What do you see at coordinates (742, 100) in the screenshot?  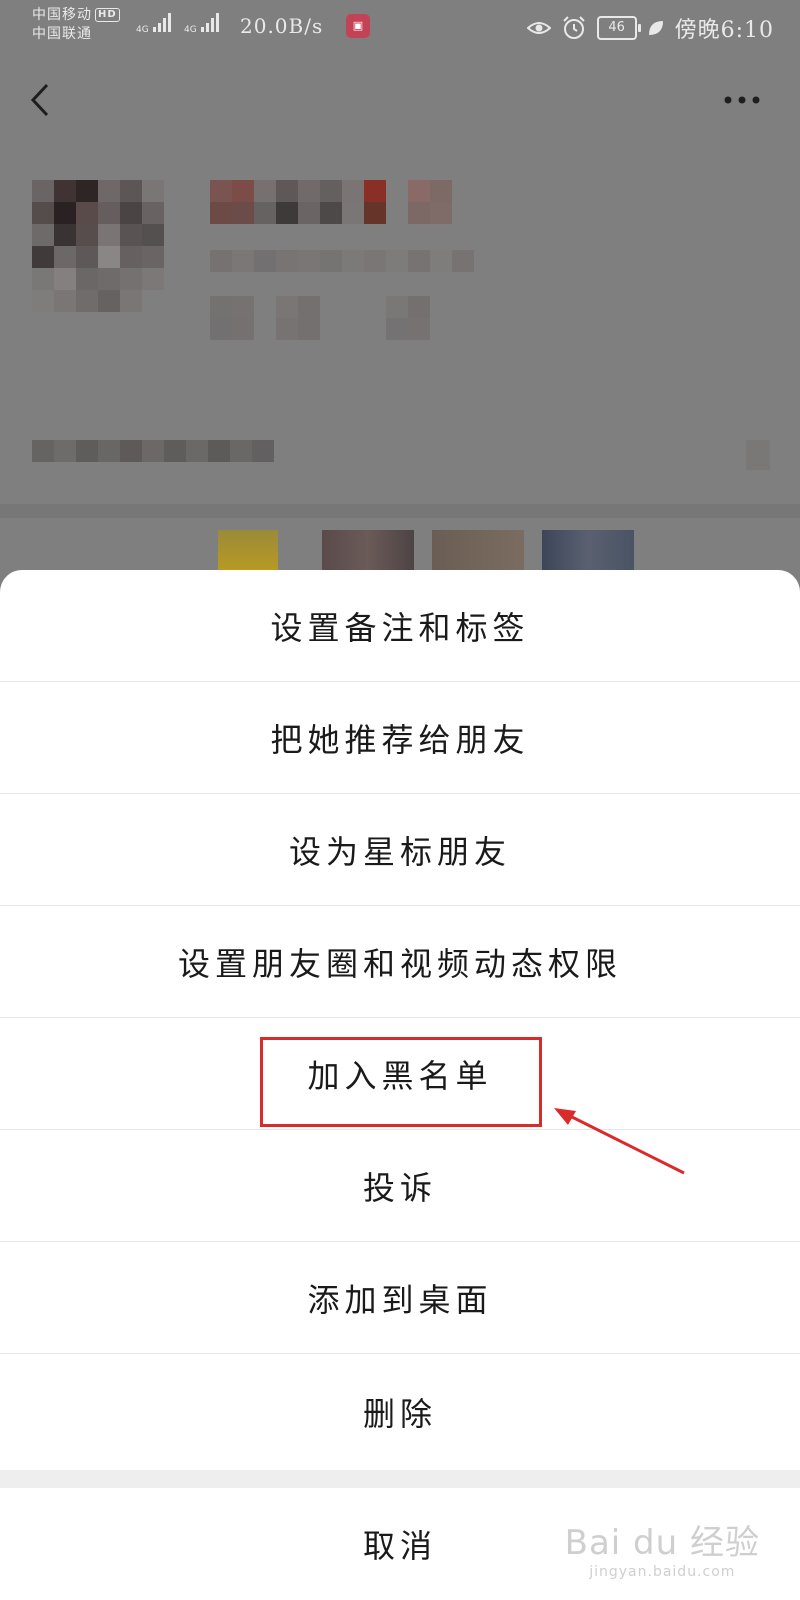 I see `more-options-icon` at bounding box center [742, 100].